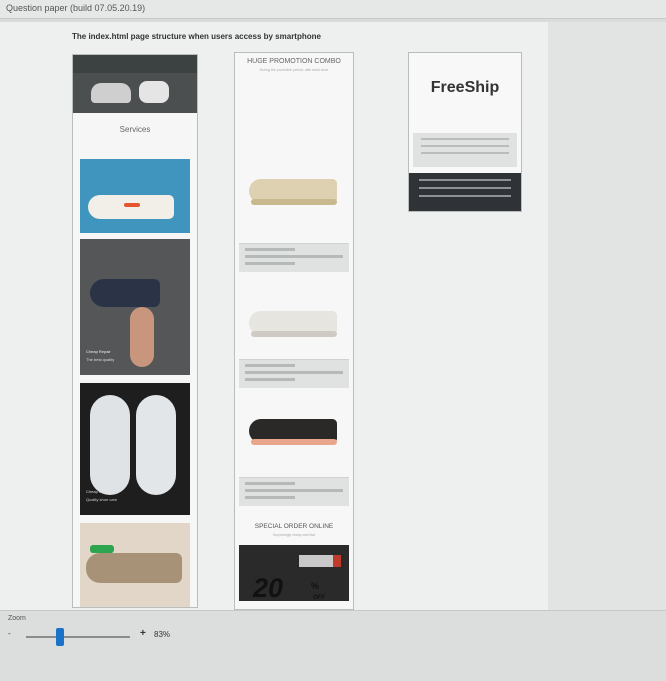 The height and width of the screenshot is (681, 666). What do you see at coordinates (162, 634) in the screenshot?
I see `zoom-value: 83%` at bounding box center [162, 634].